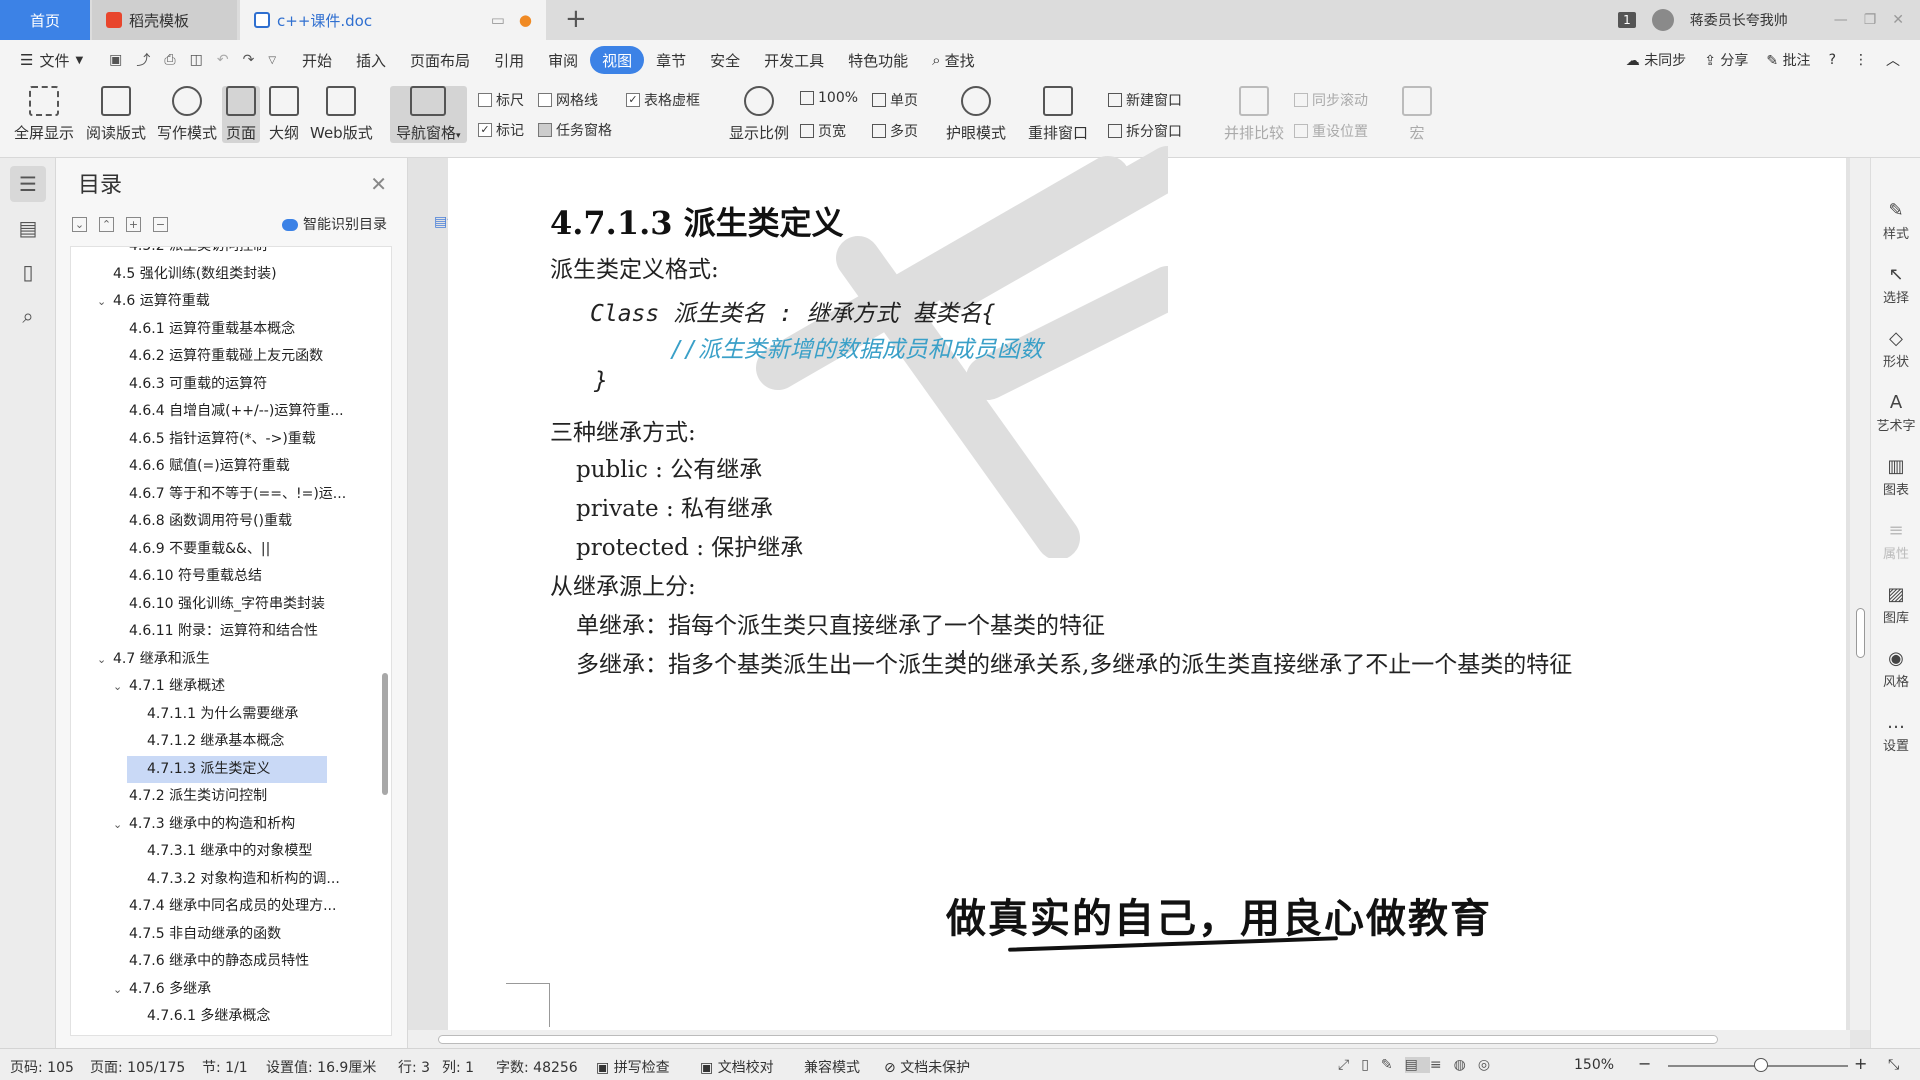  What do you see at coordinates (79, 224) in the screenshot?
I see `expand-down-icon: ⌄` at bounding box center [79, 224].